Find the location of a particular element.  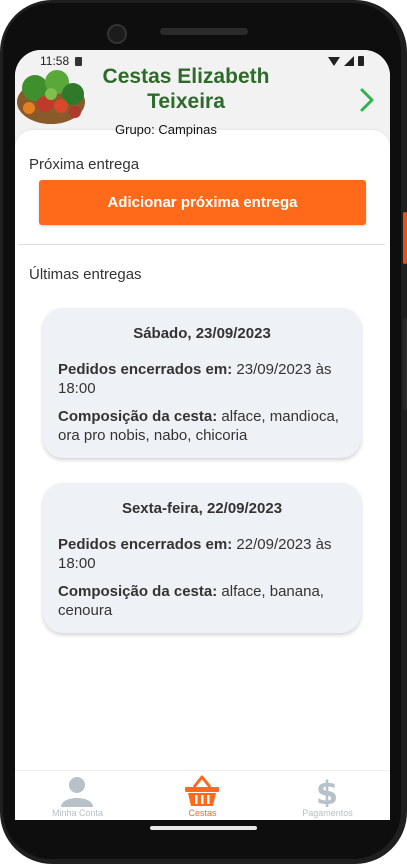

tab-minha-conta: Minha Conta is located at coordinates (77, 795).